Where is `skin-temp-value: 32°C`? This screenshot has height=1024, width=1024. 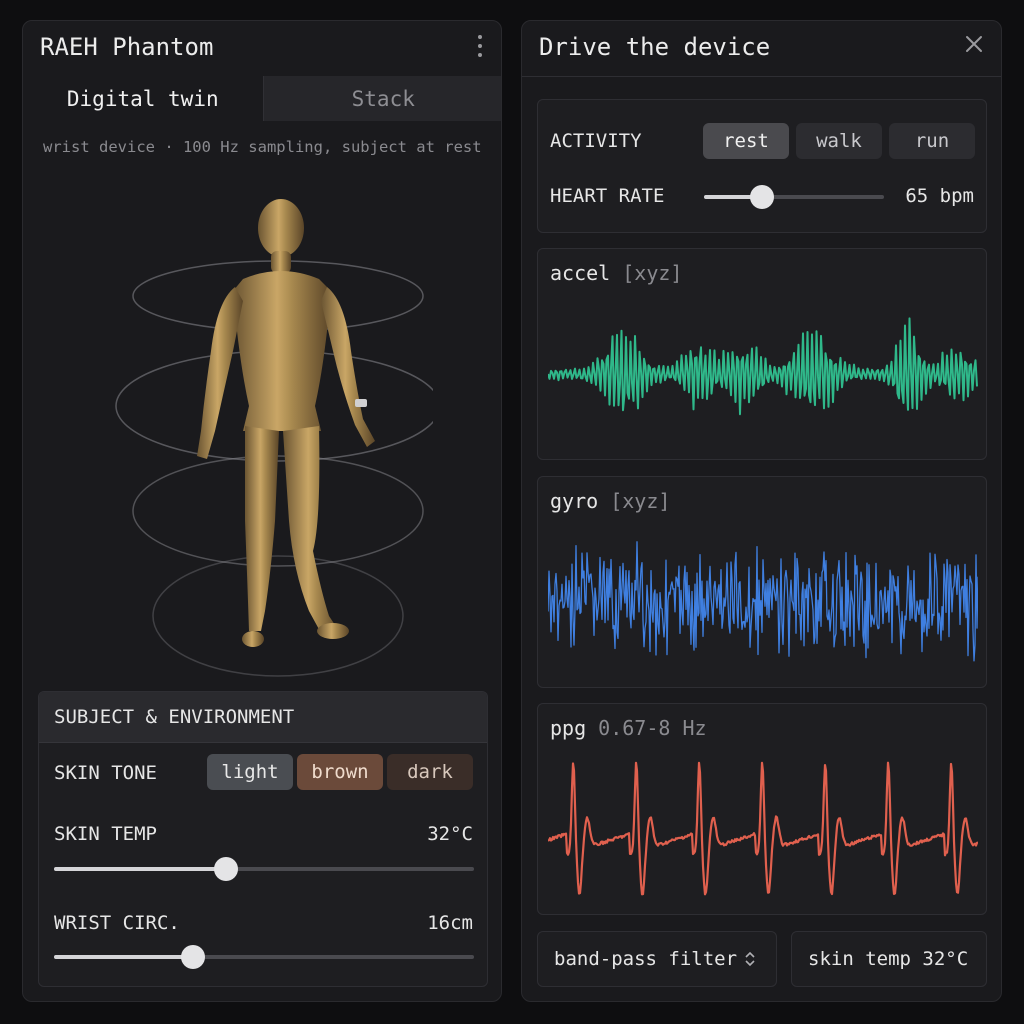
skin-temp-value: 32°C is located at coordinates (450, 834).